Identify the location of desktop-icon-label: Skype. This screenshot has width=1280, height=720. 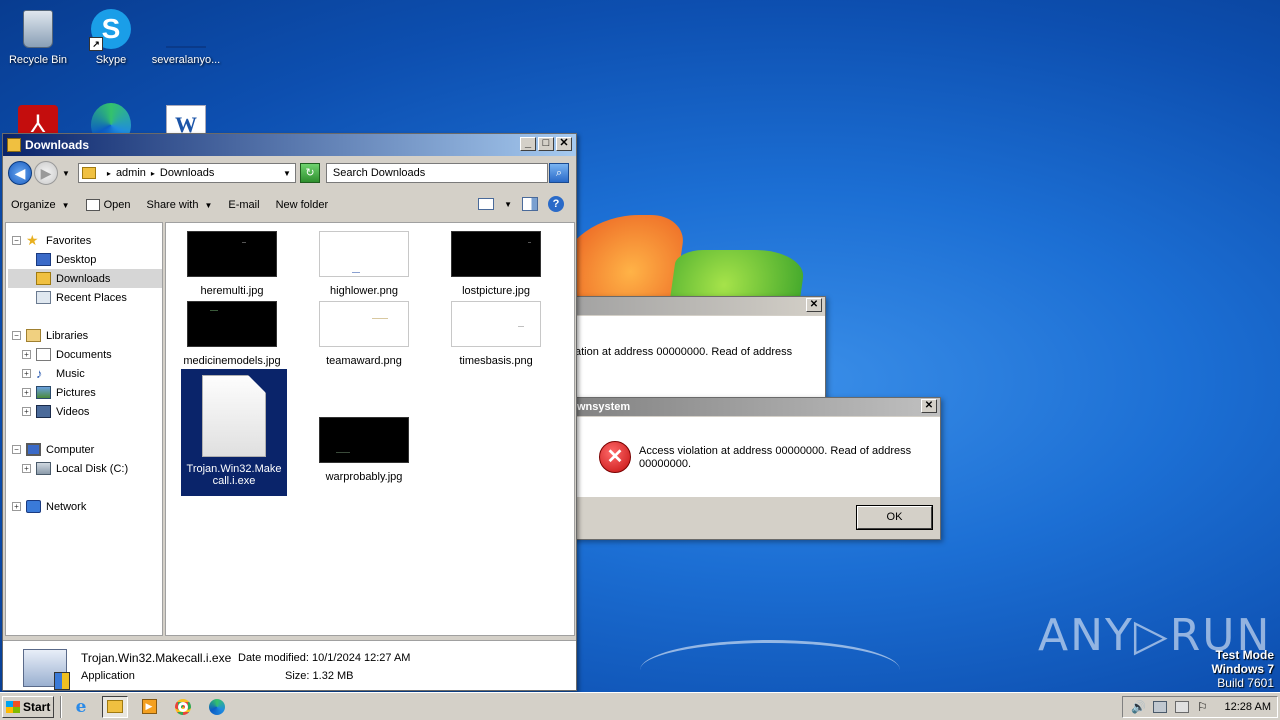
(111, 60).